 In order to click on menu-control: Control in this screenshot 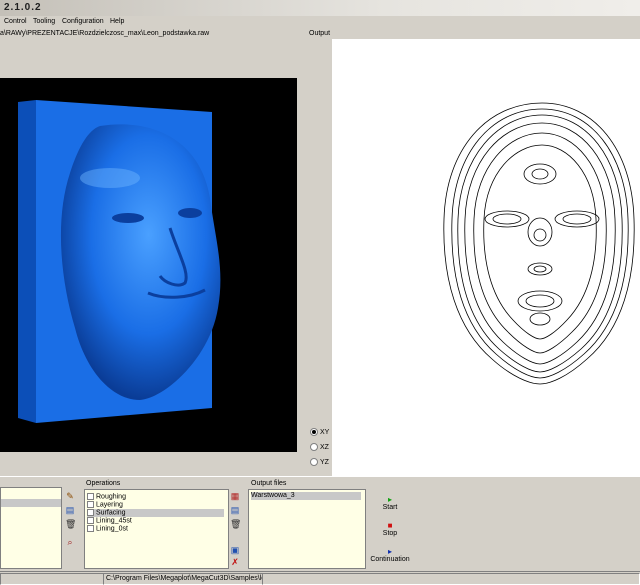, I will do `click(15, 21)`.